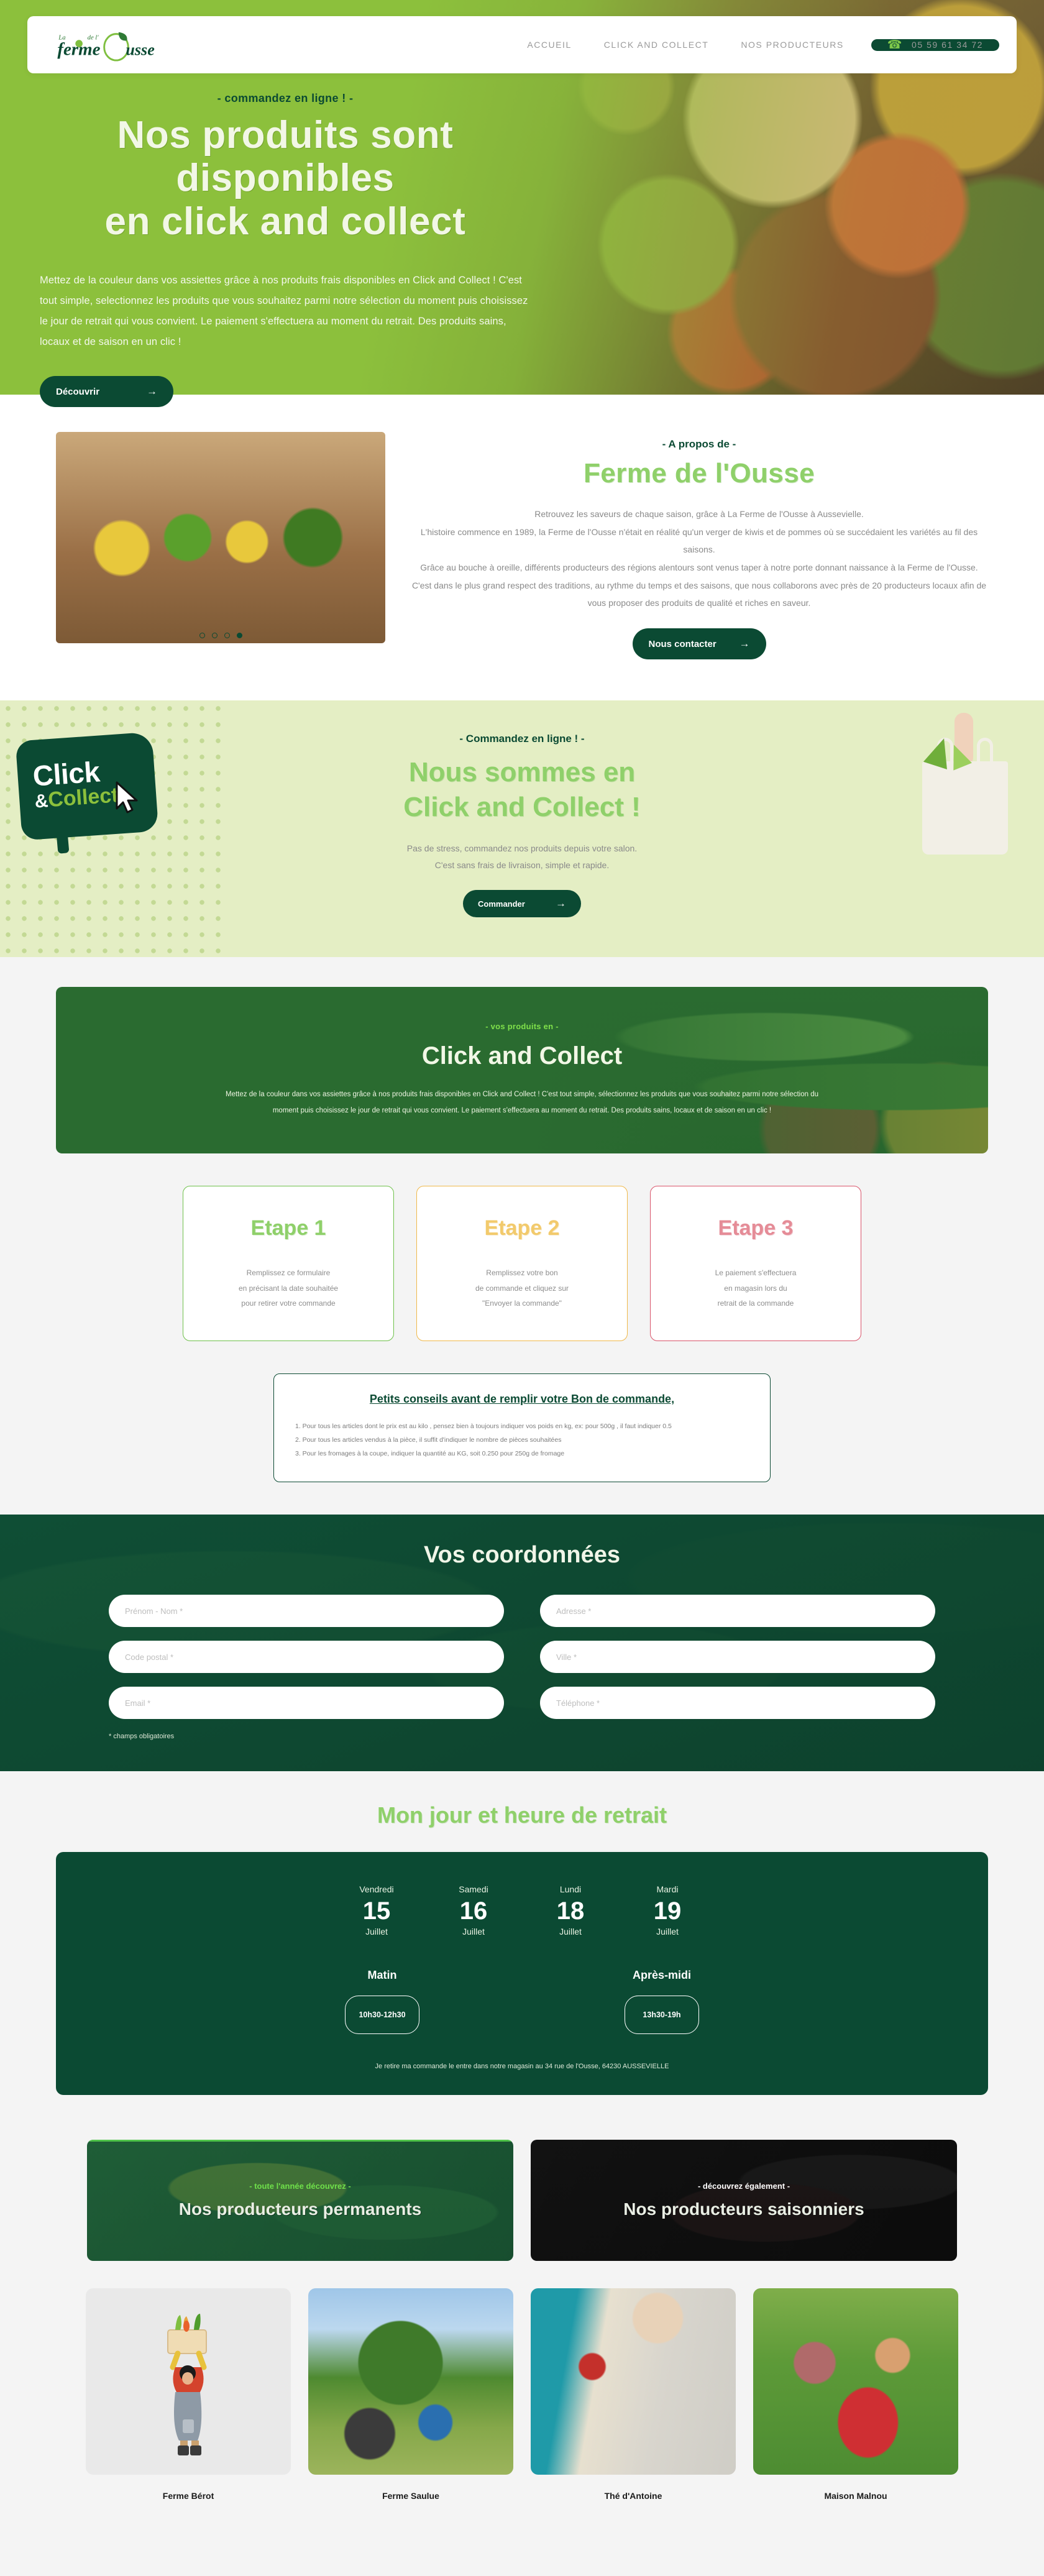 The width and height of the screenshot is (1044, 2576). What do you see at coordinates (502, 904) in the screenshot?
I see `order-button-label: Commander` at bounding box center [502, 904].